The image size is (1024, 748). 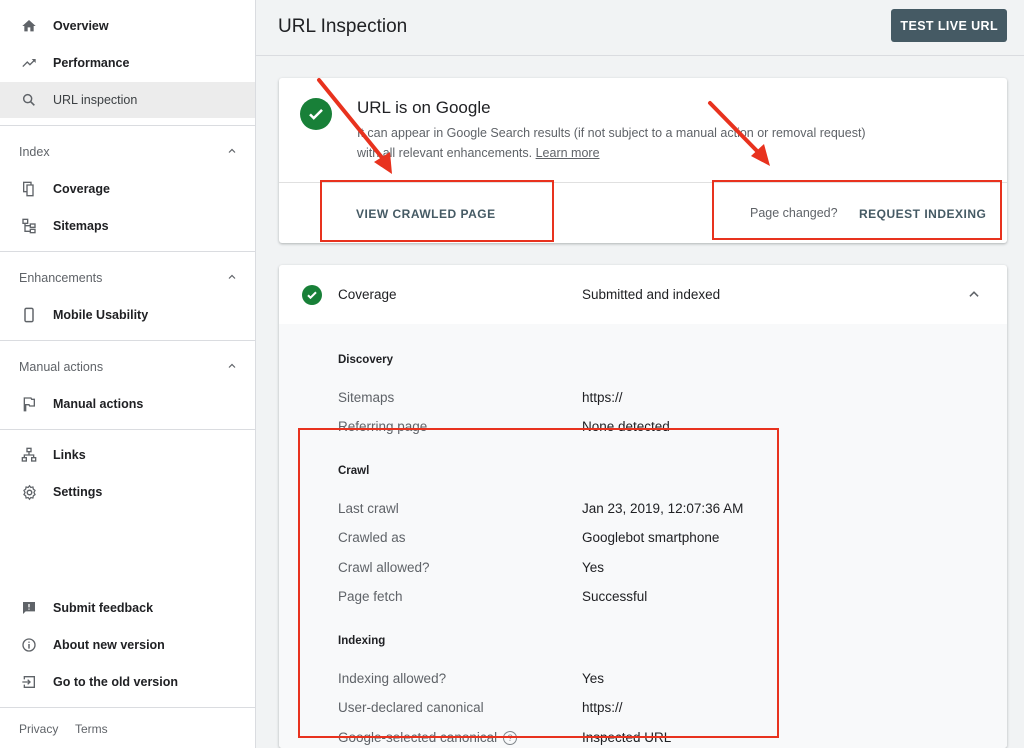 I want to click on sidebar-item-manual-actions: Manual actions, so click(x=127, y=404).